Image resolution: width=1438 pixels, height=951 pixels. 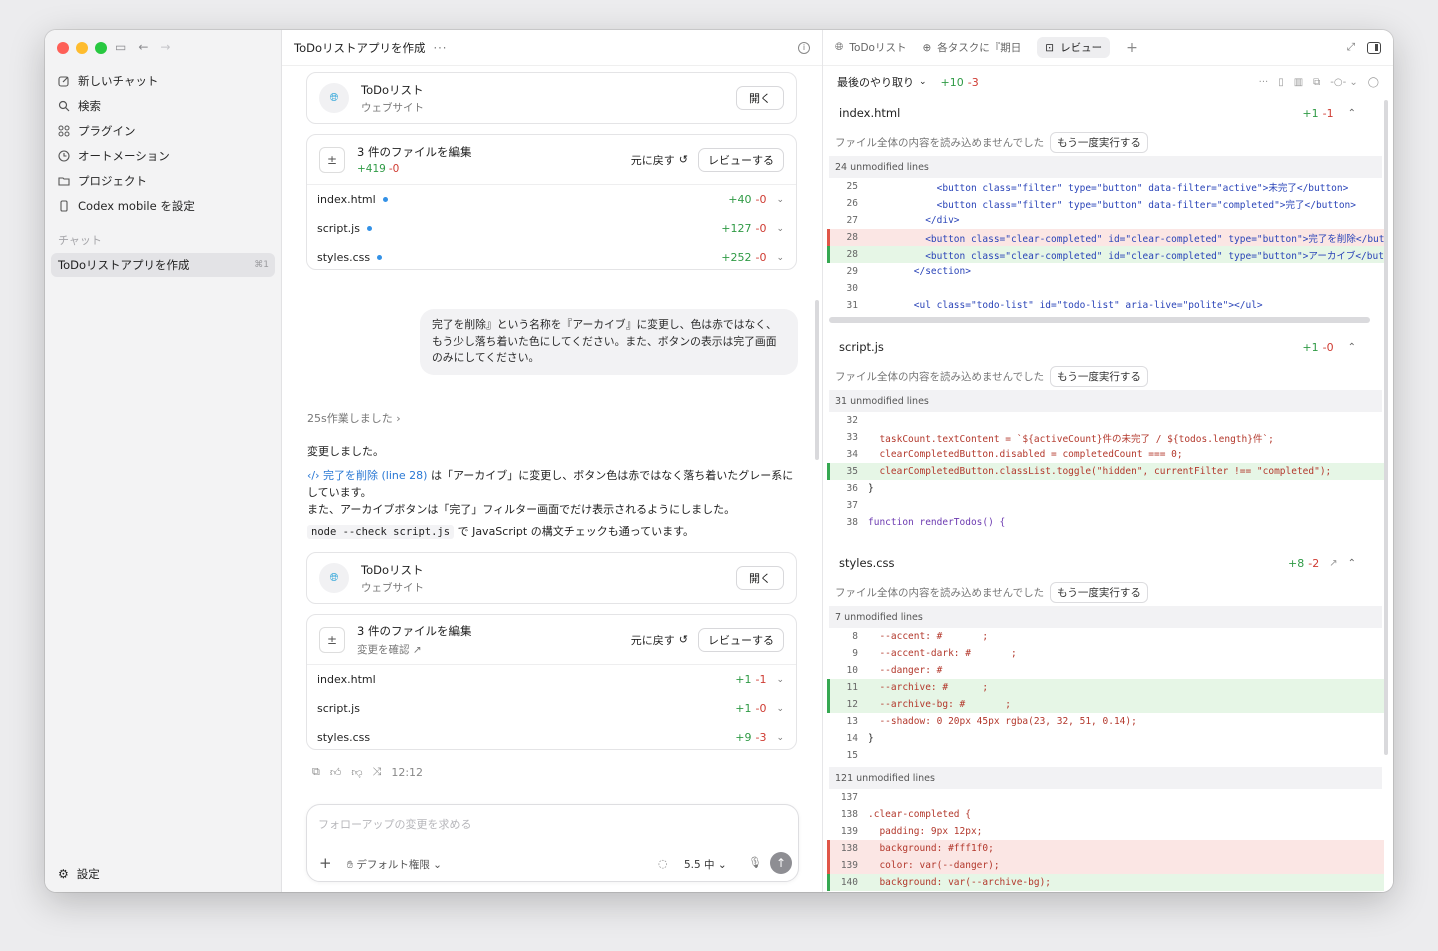 I want to click on diff-line: 36}, so click(x=1105, y=488).